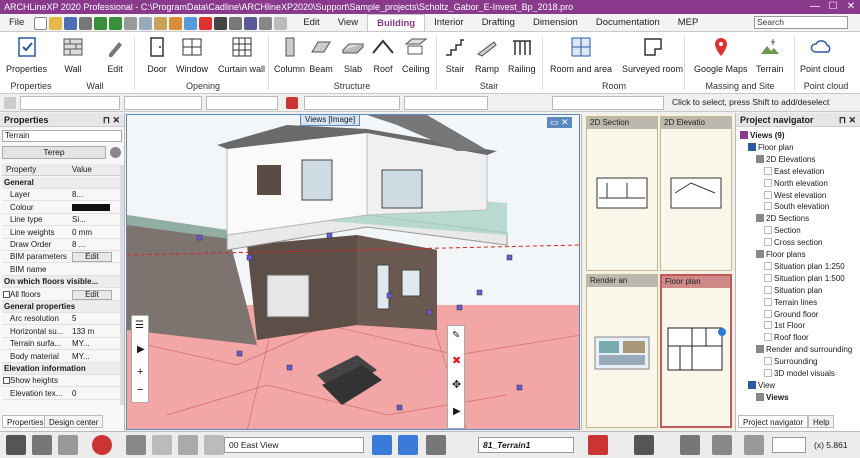 This screenshot has height=458, width=860. I want to click on wall-button: Wall, so click(73, 54).